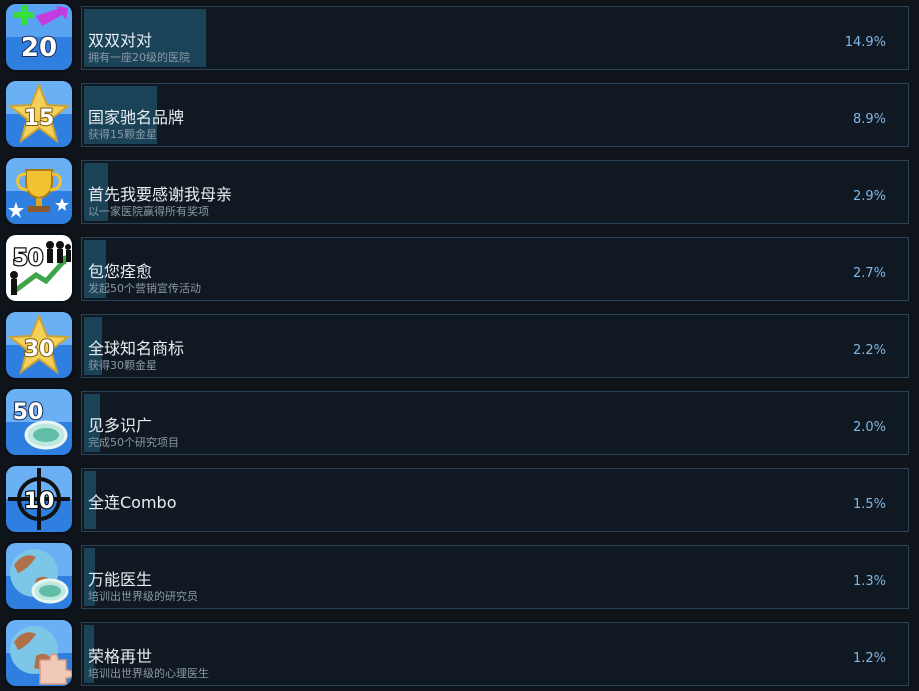 The width and height of the screenshot is (919, 691). I want to click on unlock-percent: 2.7%, so click(869, 273).